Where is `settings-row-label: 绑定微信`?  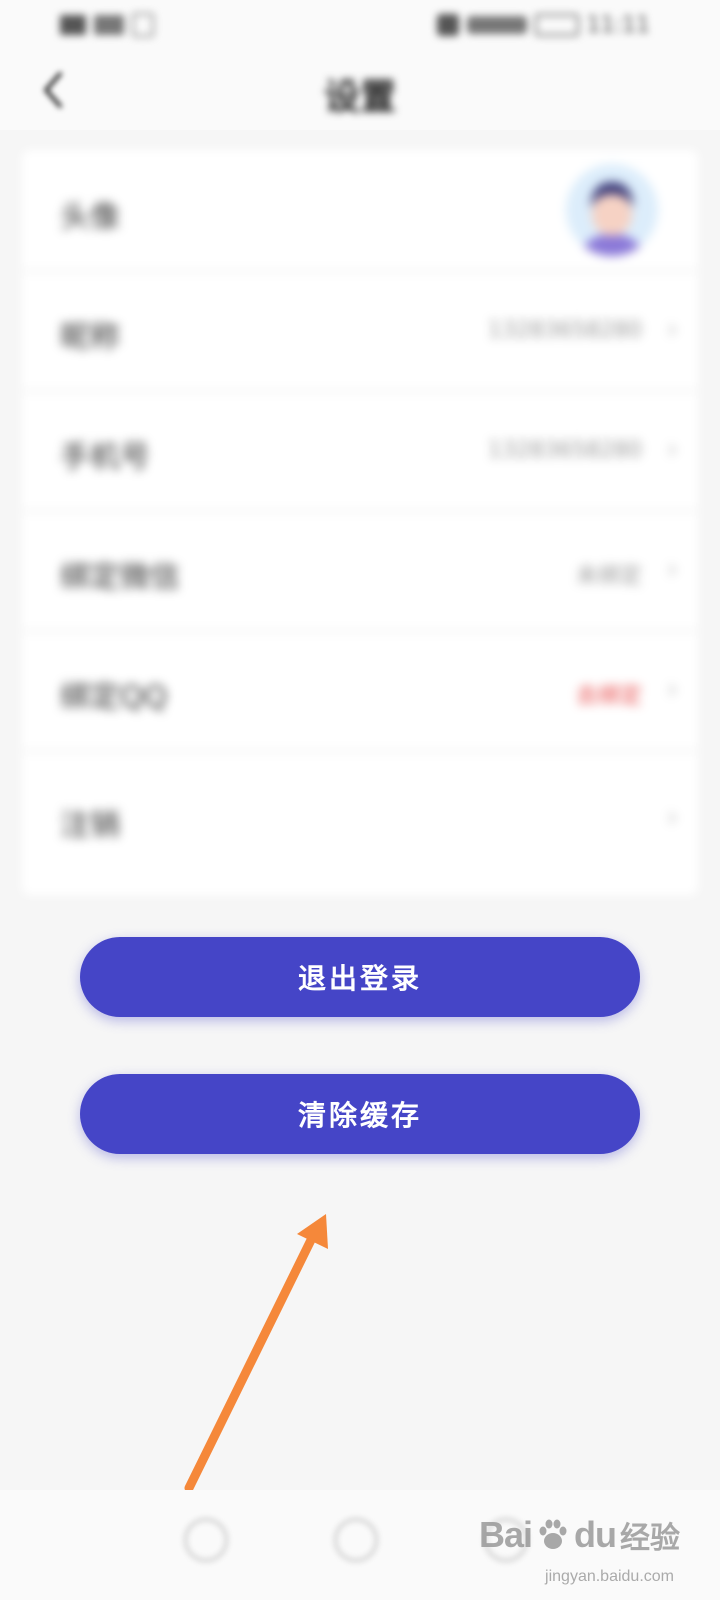 settings-row-label: 绑定微信 is located at coordinates (120, 577).